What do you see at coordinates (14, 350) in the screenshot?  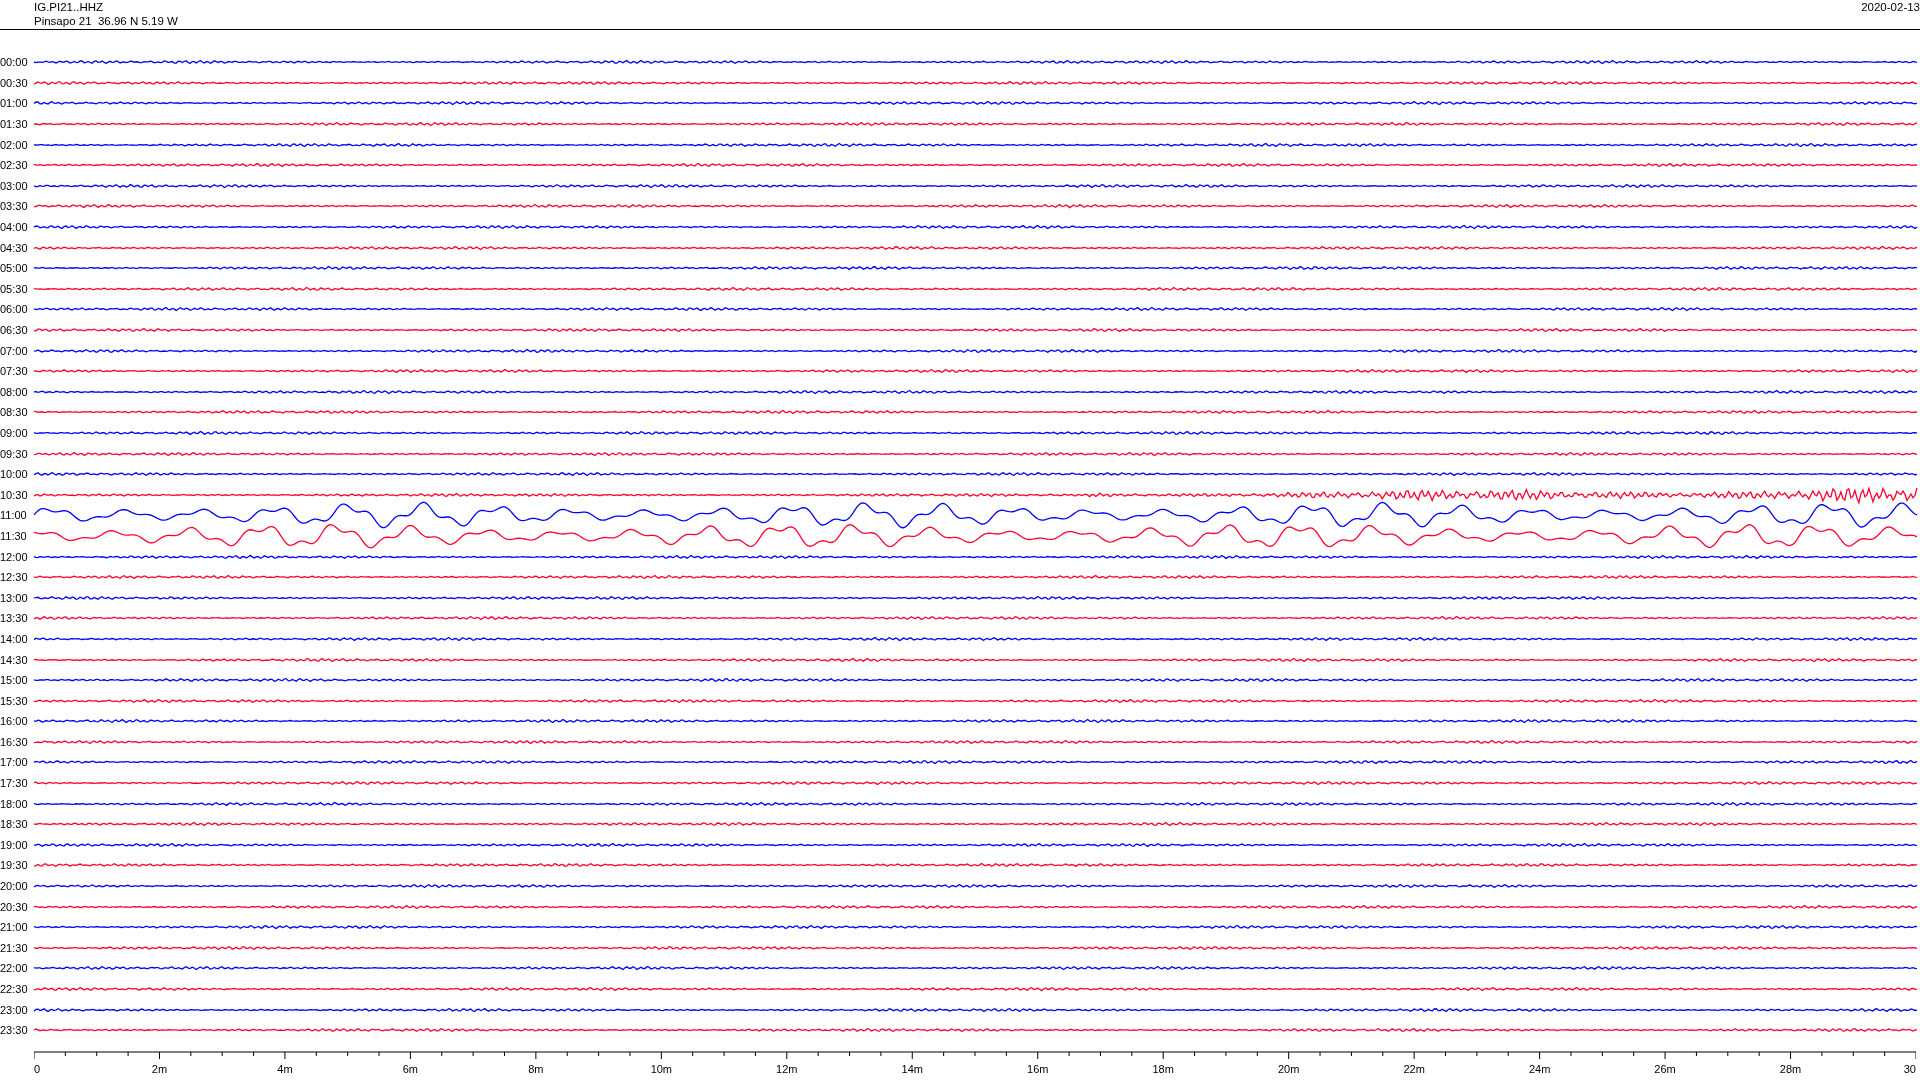 I see `time-label: 07:00` at bounding box center [14, 350].